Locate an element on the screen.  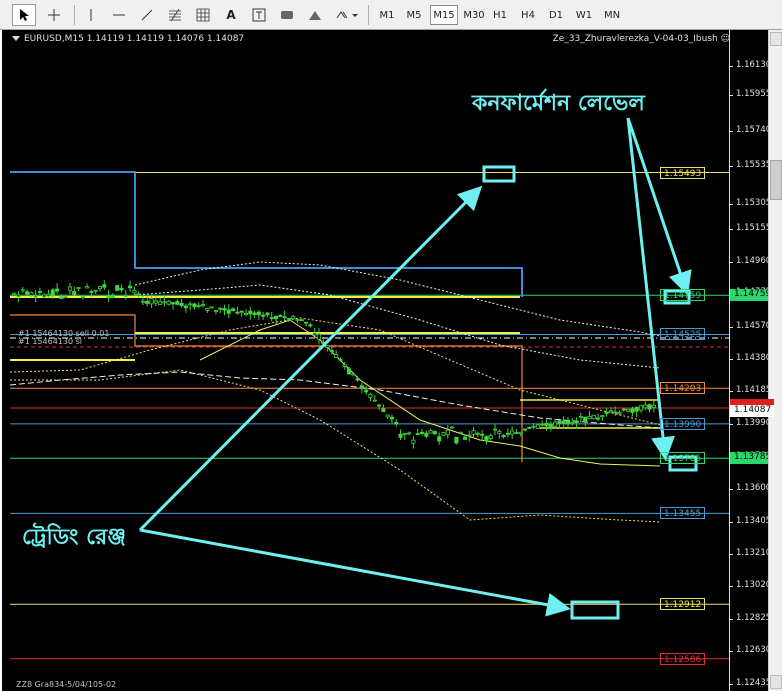
triangle-tool-button is located at coordinates (315, 15).